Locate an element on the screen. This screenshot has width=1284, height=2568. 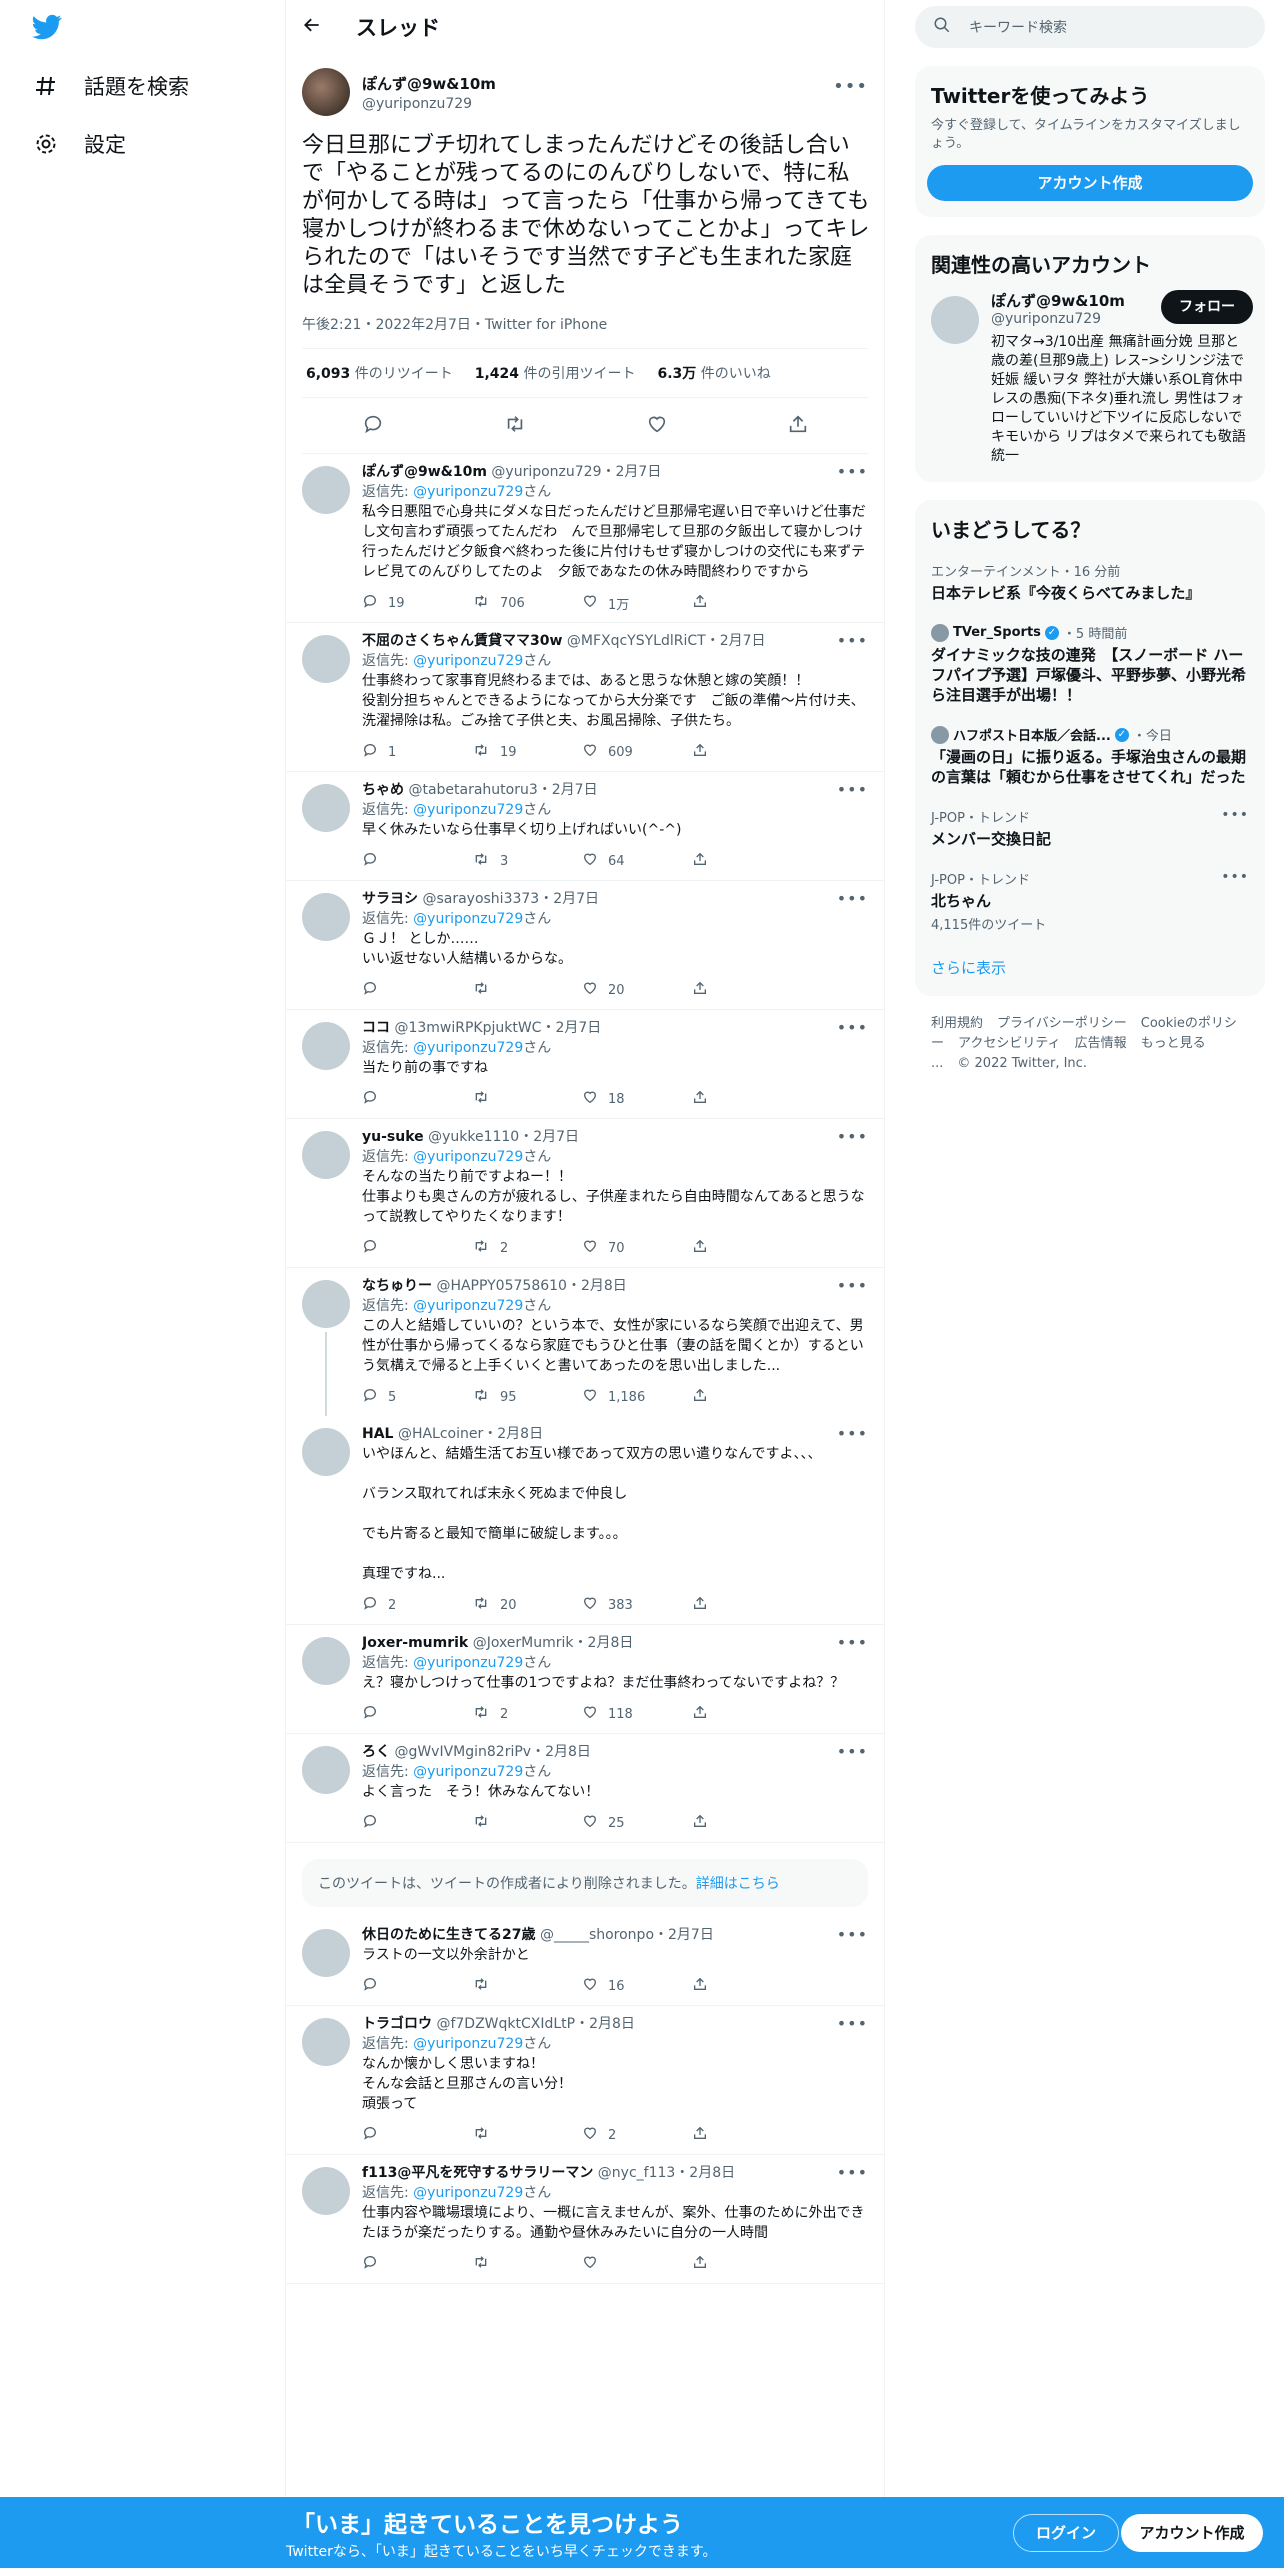
reply-author-handle: @MFXqcYSYLdlRiCT is located at coordinates (636, 641).